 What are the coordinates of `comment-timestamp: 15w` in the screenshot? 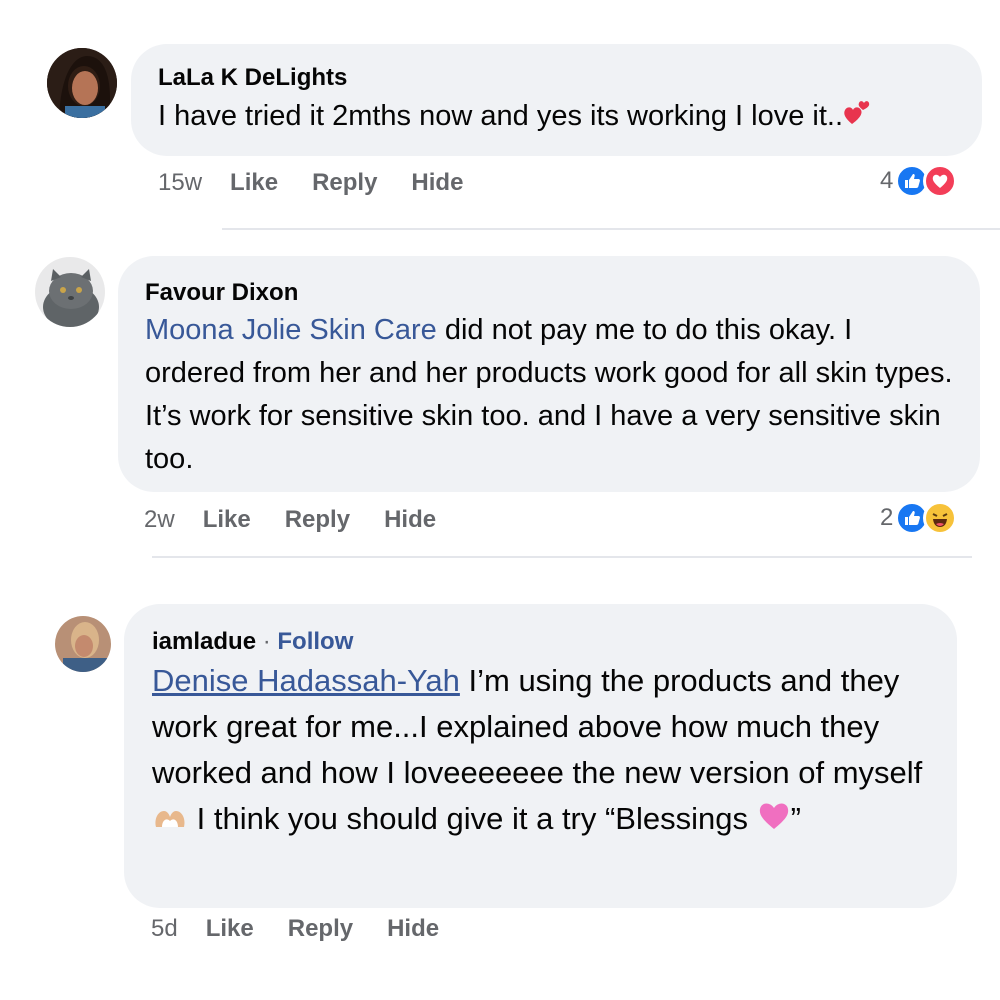 It's located at (180, 183).